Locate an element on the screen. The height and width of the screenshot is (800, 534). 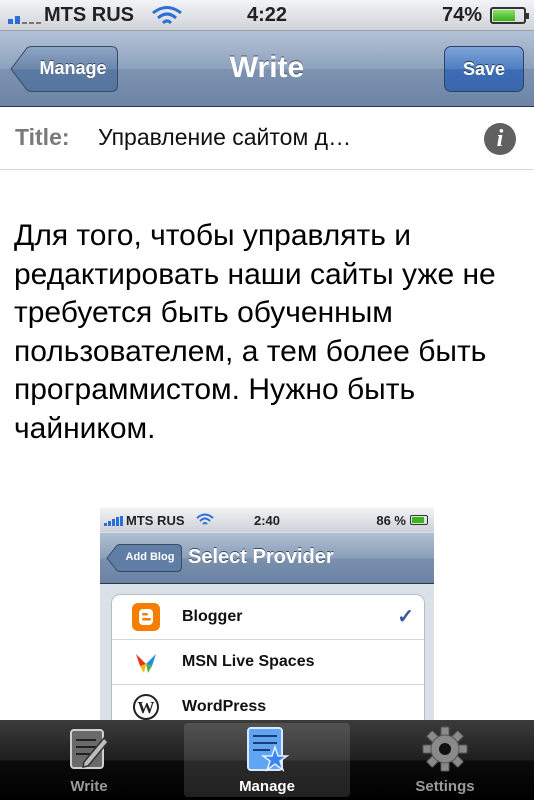
provider-name: MSN Live Spaces is located at coordinates (248, 661).